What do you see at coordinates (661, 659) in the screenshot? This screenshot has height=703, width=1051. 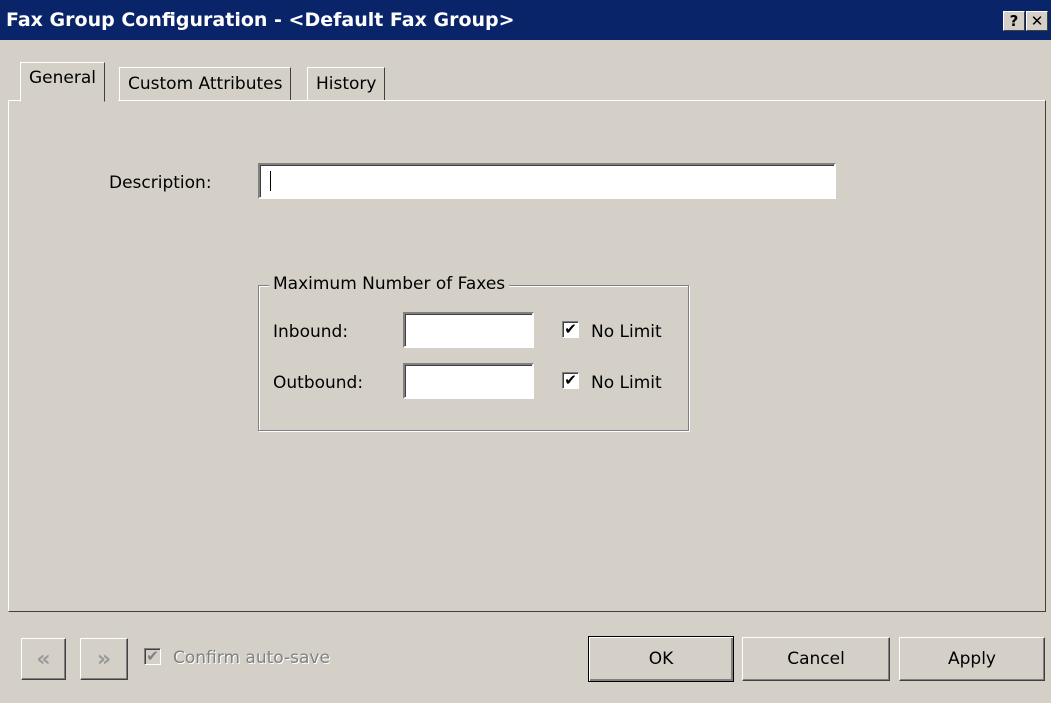 I see `ok-button: OK` at bounding box center [661, 659].